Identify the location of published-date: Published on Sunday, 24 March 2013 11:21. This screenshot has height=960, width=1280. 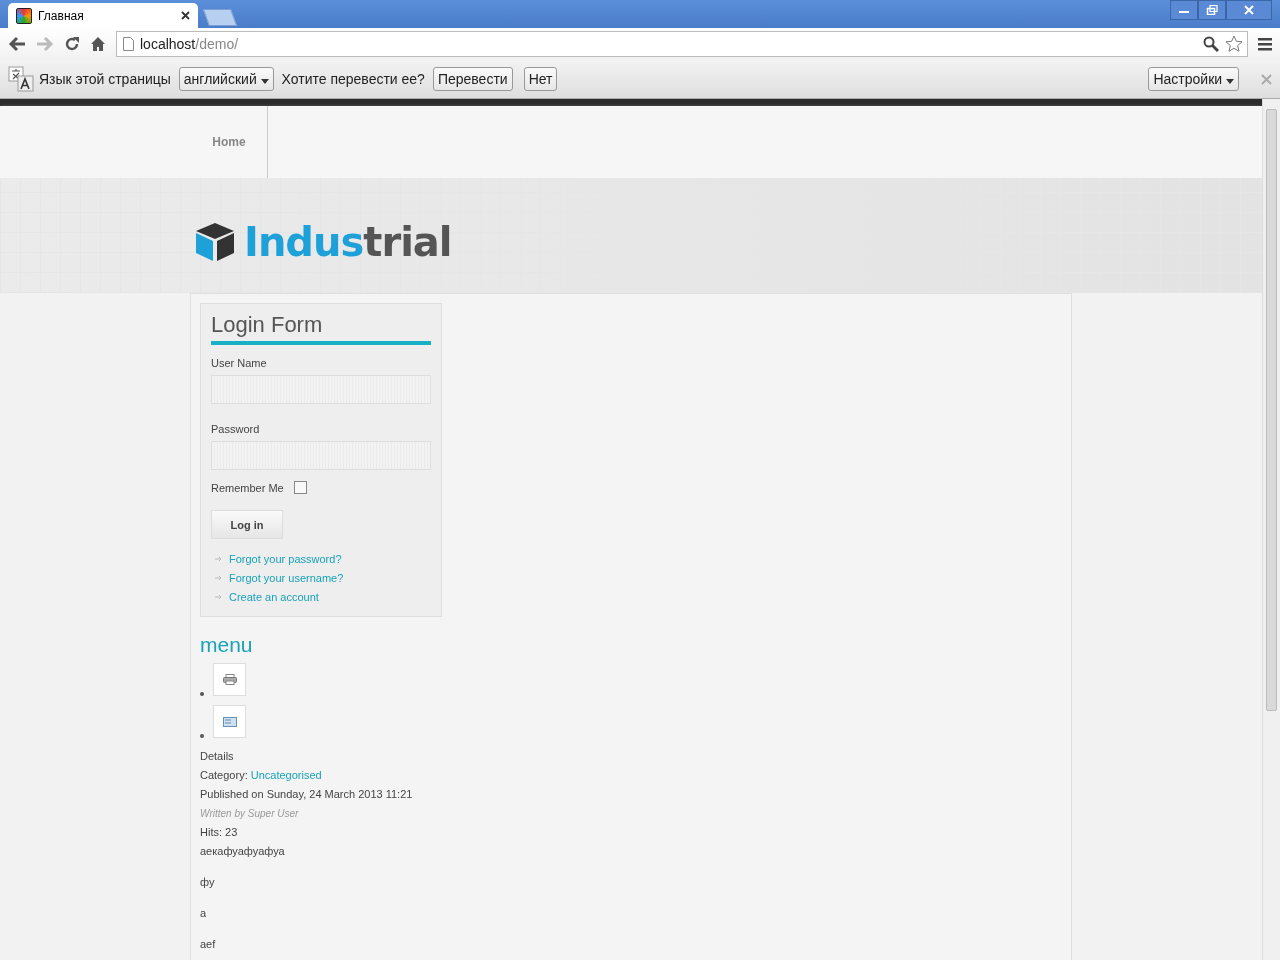
(307, 794).